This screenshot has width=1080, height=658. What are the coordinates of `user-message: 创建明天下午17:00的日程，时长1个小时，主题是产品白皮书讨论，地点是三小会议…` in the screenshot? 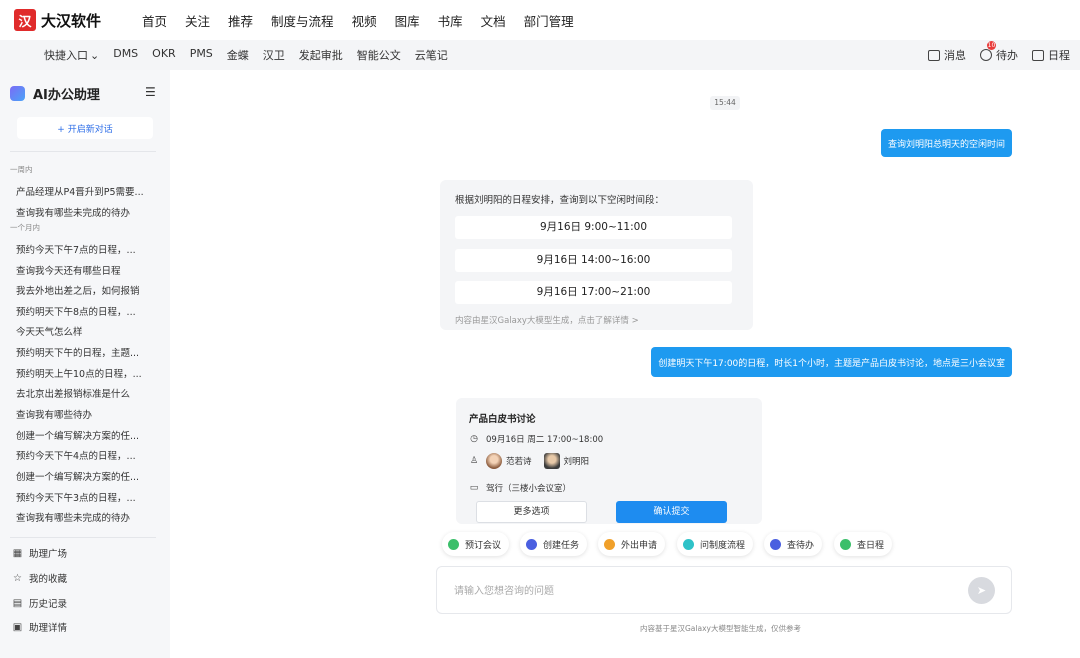 It's located at (831, 362).